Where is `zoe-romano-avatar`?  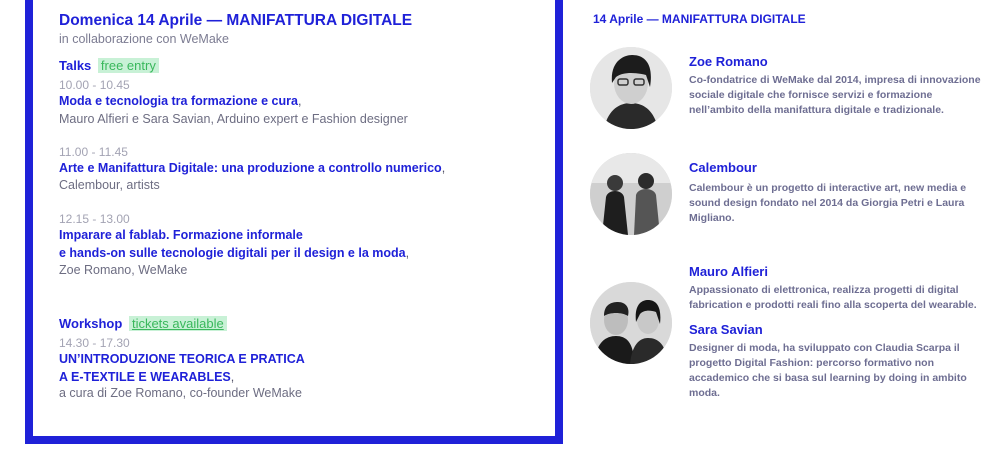
zoe-romano-avatar is located at coordinates (631, 88).